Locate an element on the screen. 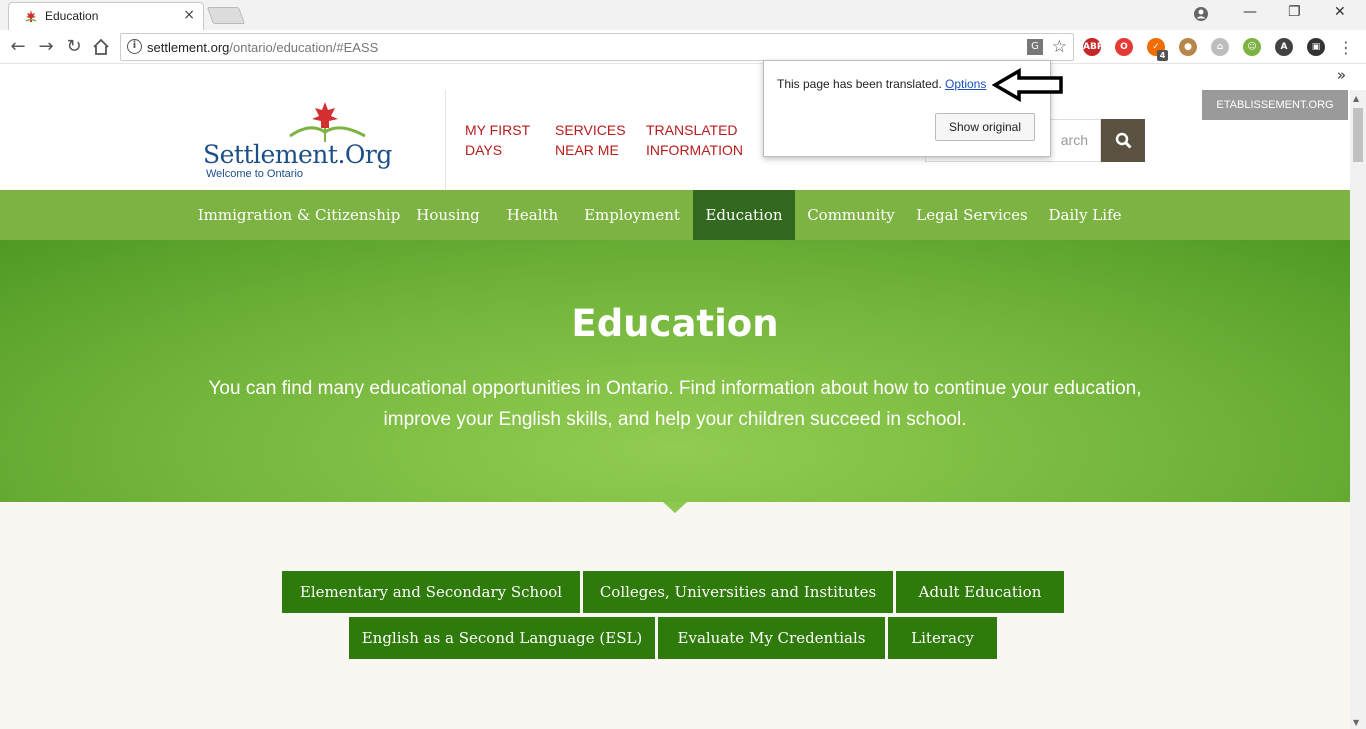 This screenshot has width=1366, height=729. search-button is located at coordinates (1123, 140).